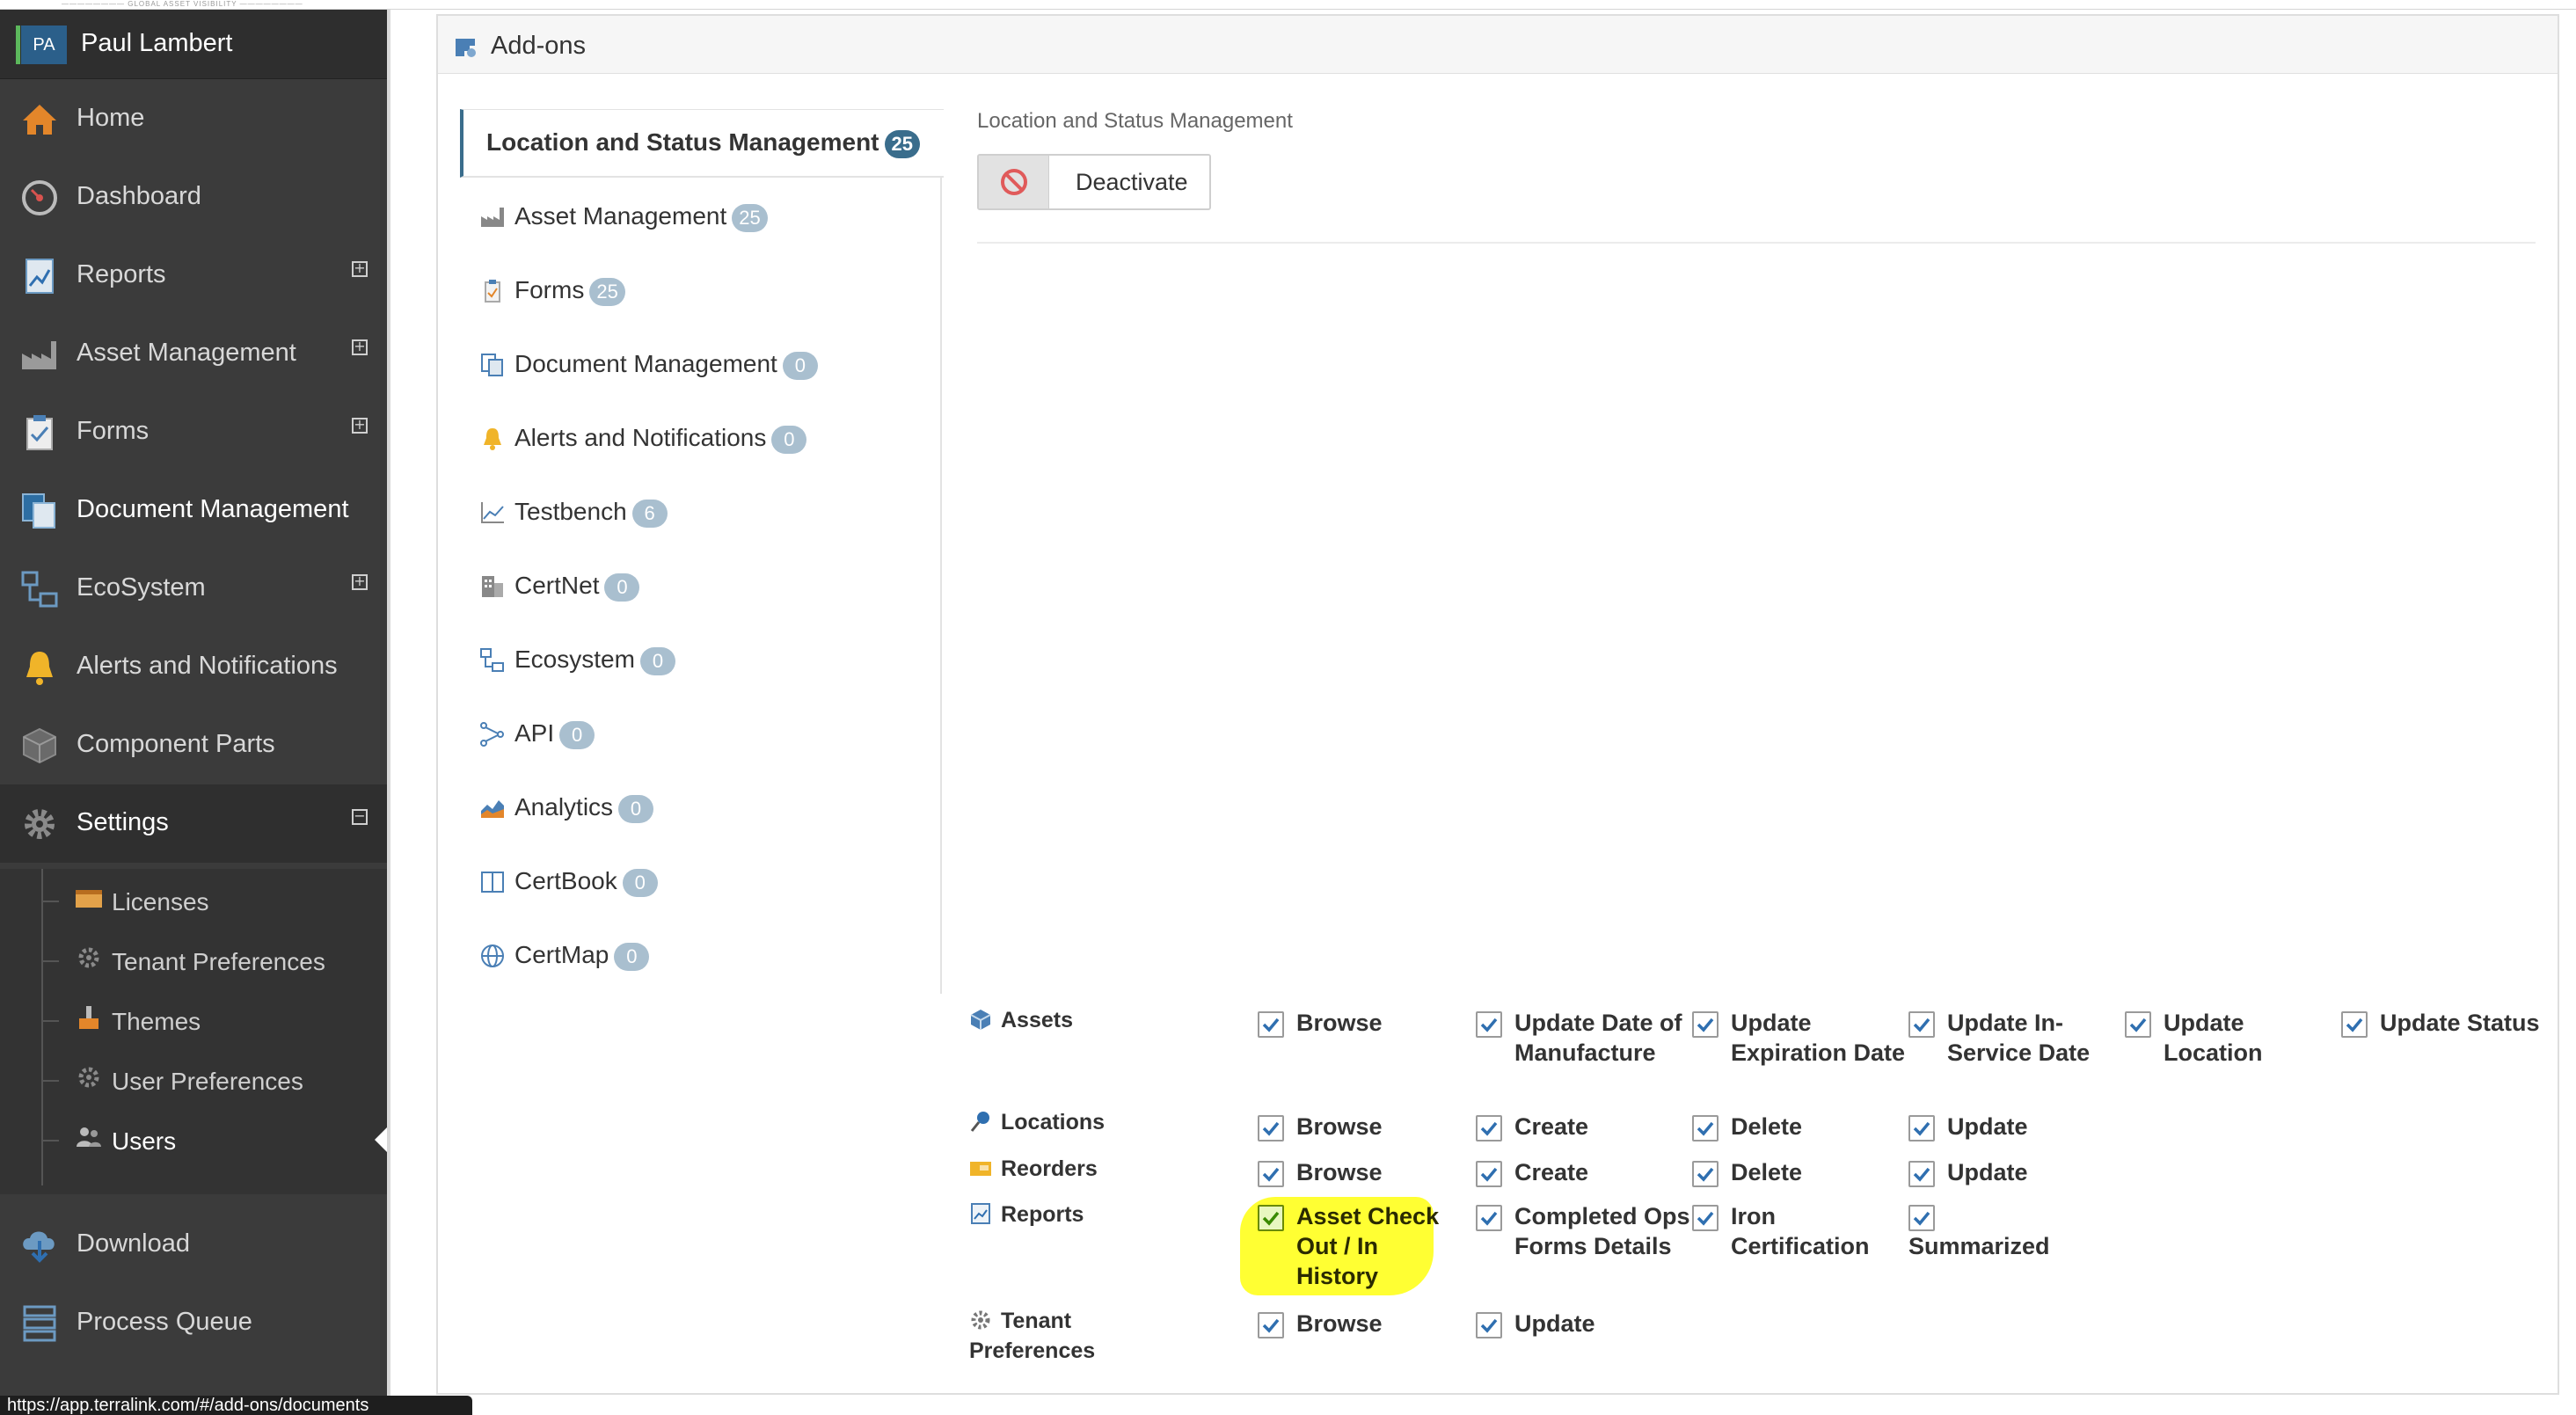  Describe the element at coordinates (381, 1139) in the screenshot. I see `current-caret` at that location.